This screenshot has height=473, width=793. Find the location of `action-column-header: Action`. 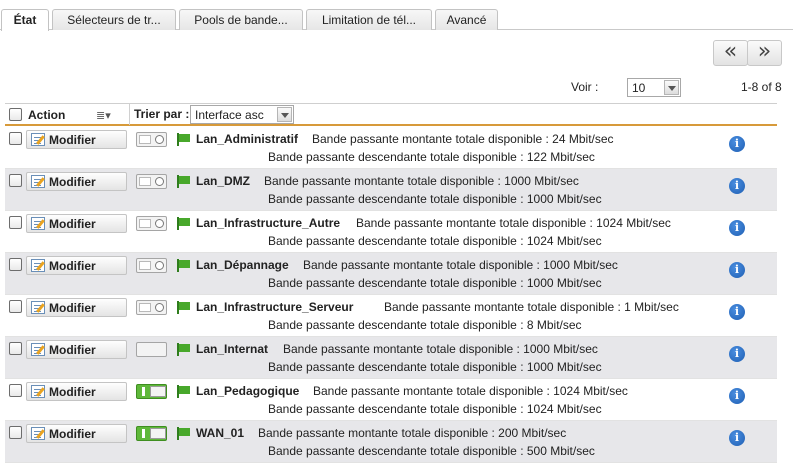

action-column-header: Action is located at coordinates (47, 115).